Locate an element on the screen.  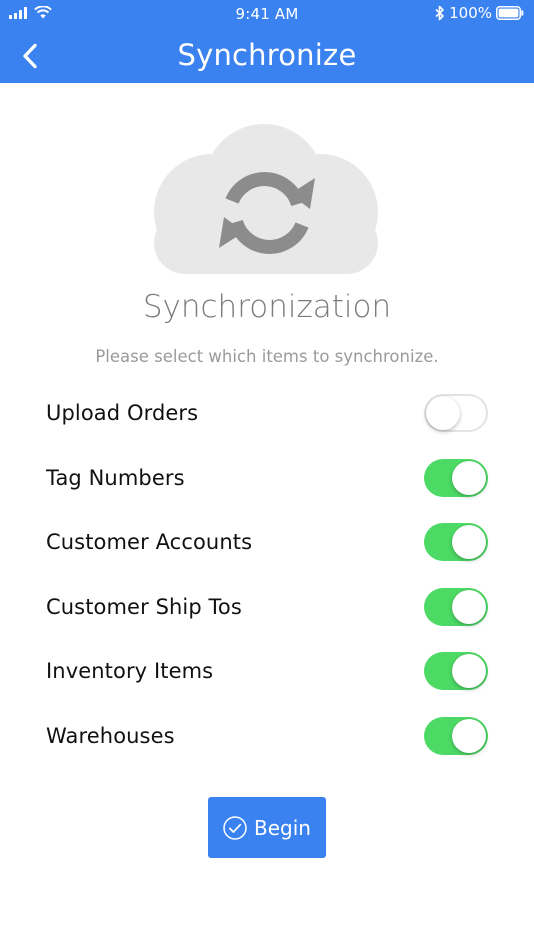
option-tag-numbers: Tag Numbers is located at coordinates (267, 478).